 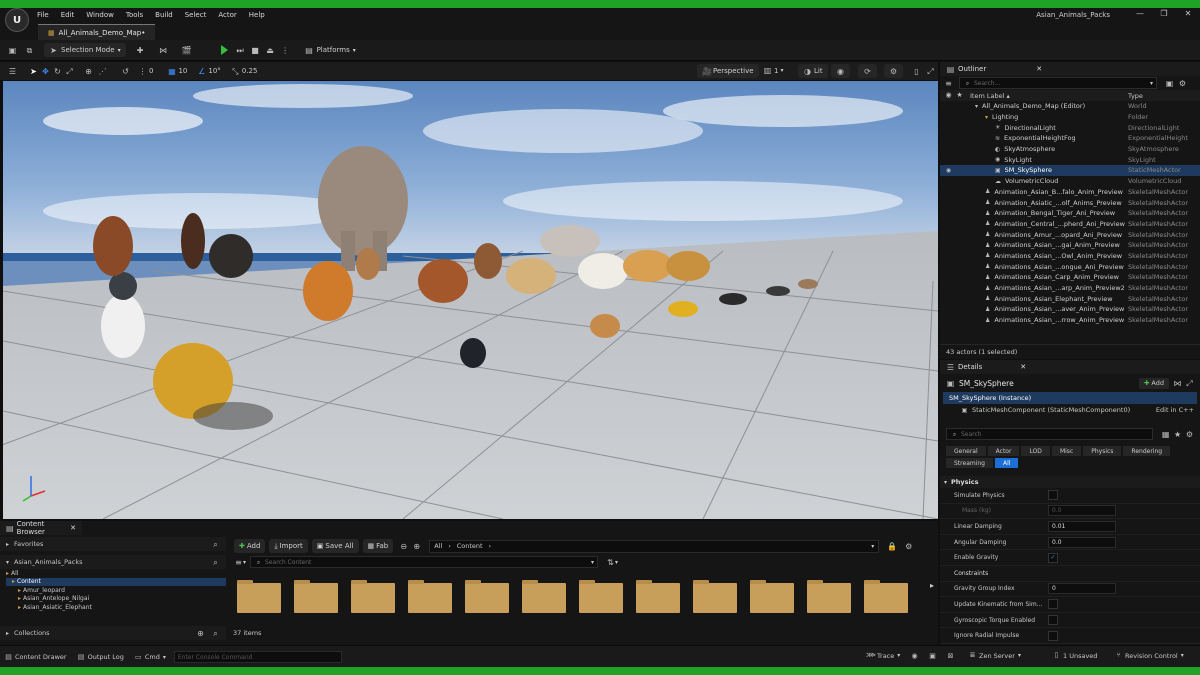 I want to click on step-icon: ⏭, so click(x=240, y=50).